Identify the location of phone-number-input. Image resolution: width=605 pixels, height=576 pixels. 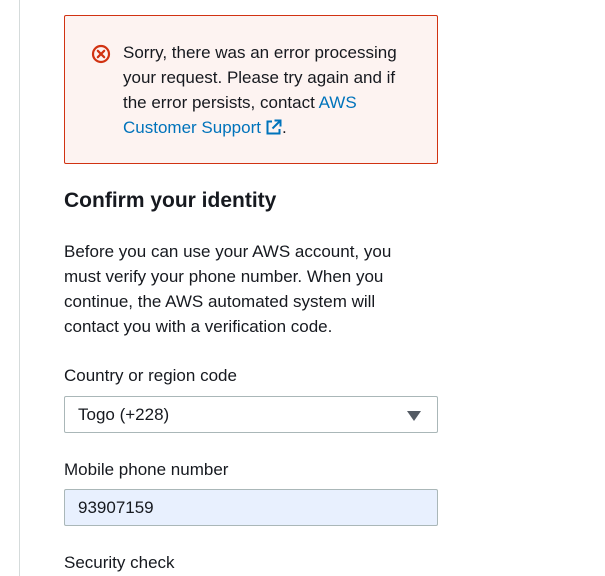
(251, 507).